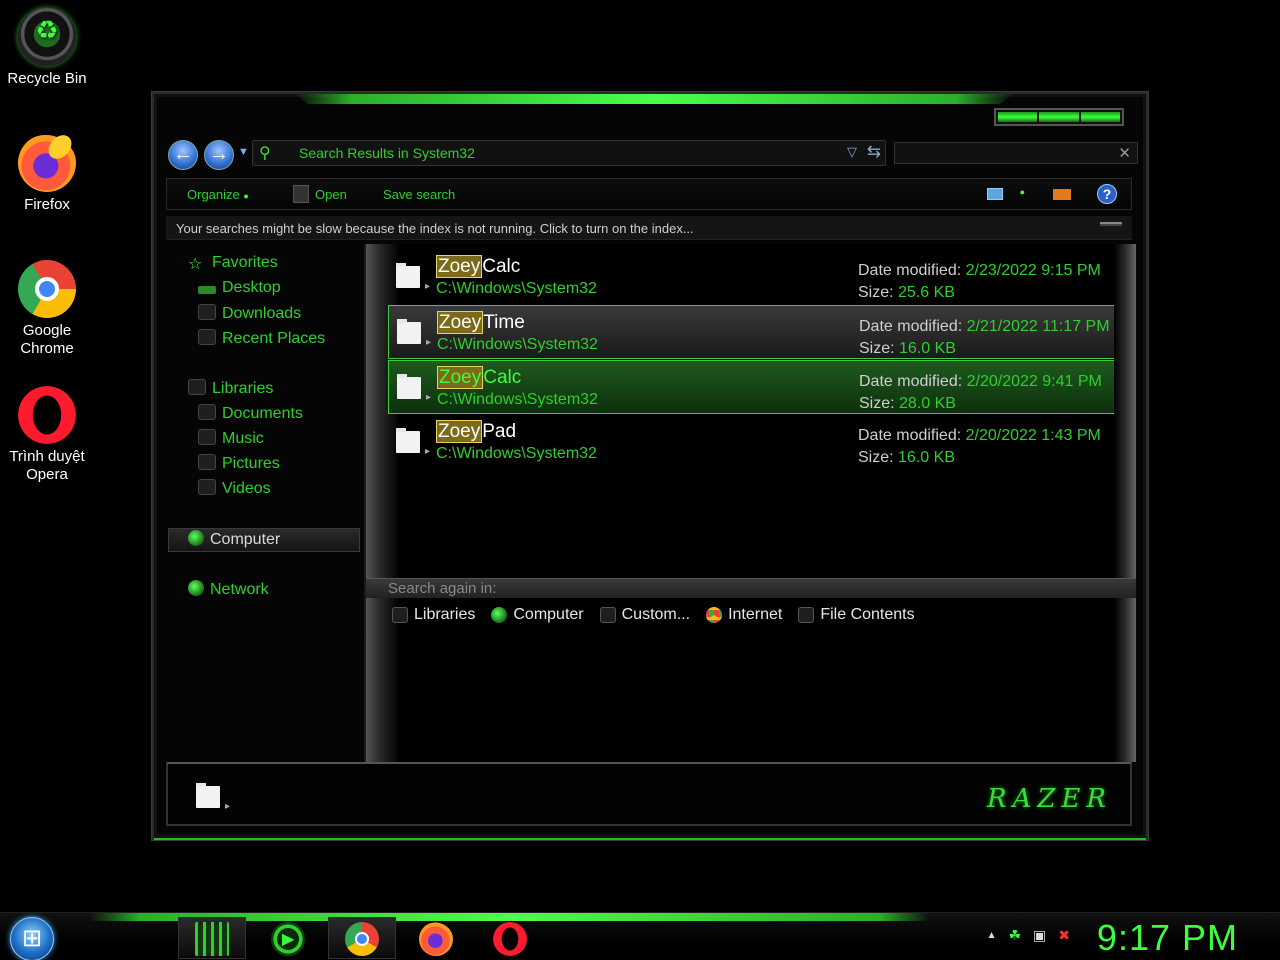 Image resolution: width=1280 pixels, height=960 pixels. Describe the element at coordinates (1033, 435) in the screenshot. I see `date-value: 2/20/2022 1:43 PM` at that location.